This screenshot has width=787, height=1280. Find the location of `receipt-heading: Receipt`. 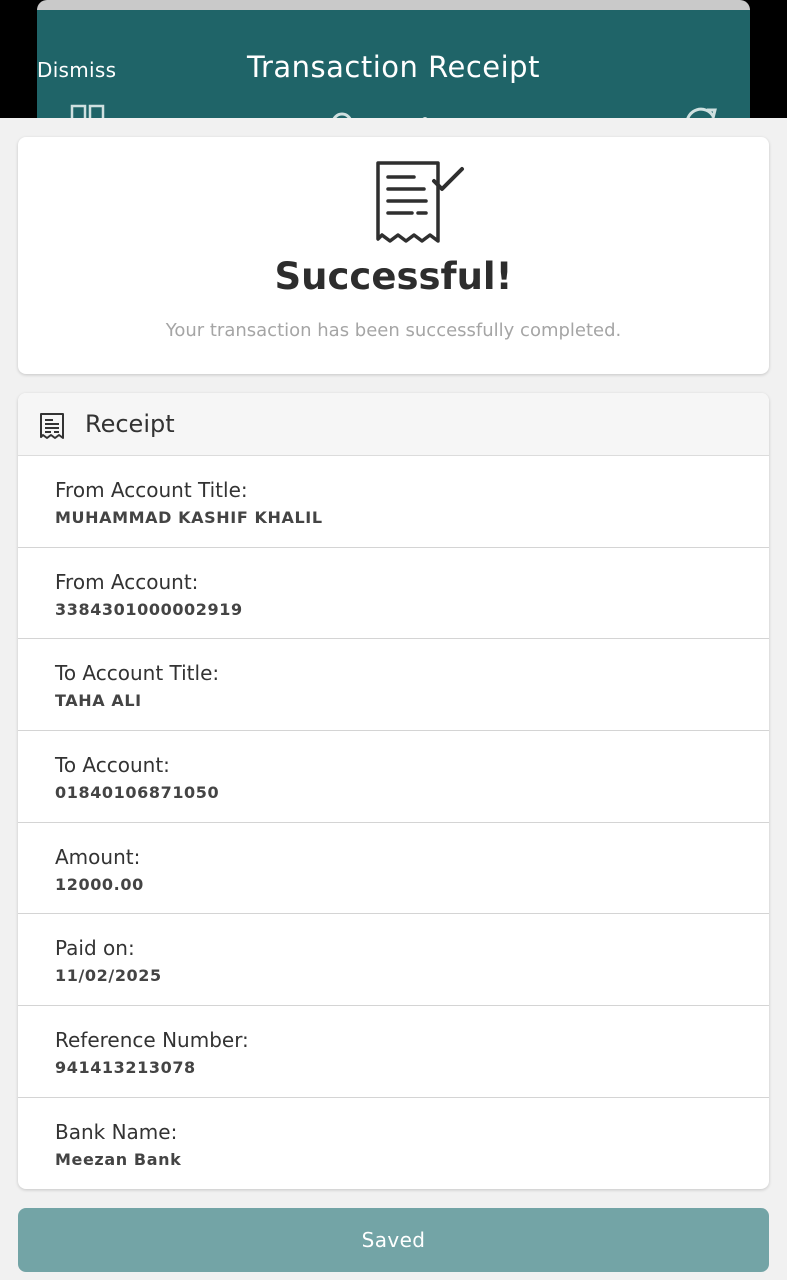

receipt-heading: Receipt is located at coordinates (130, 424).